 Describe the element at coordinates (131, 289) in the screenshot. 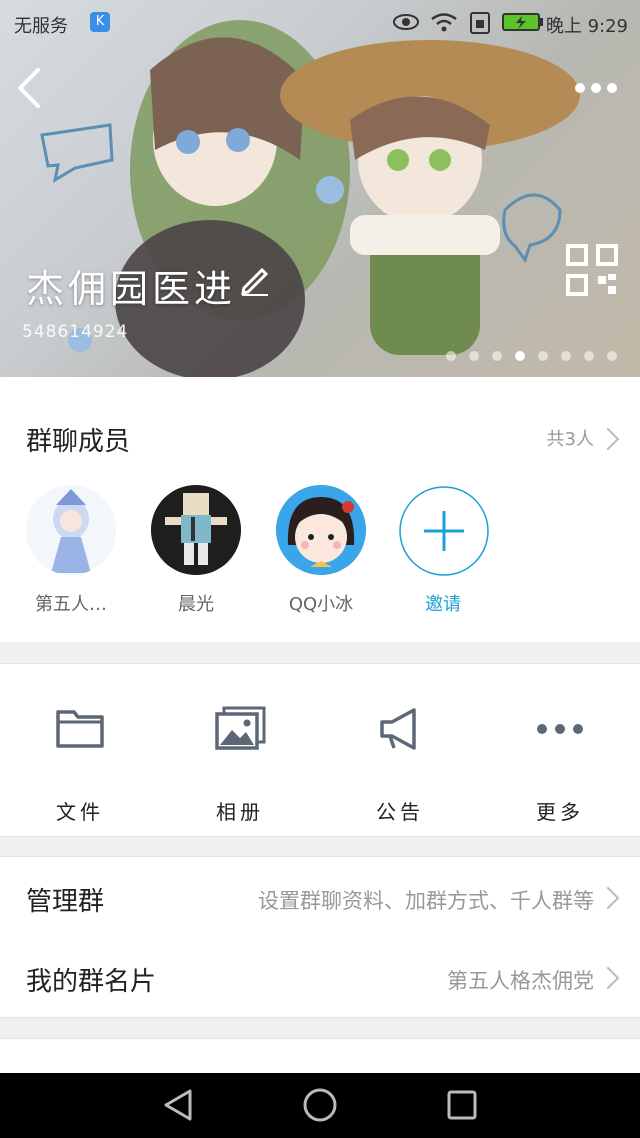

I see `group-name: 杰佣园医进` at that location.